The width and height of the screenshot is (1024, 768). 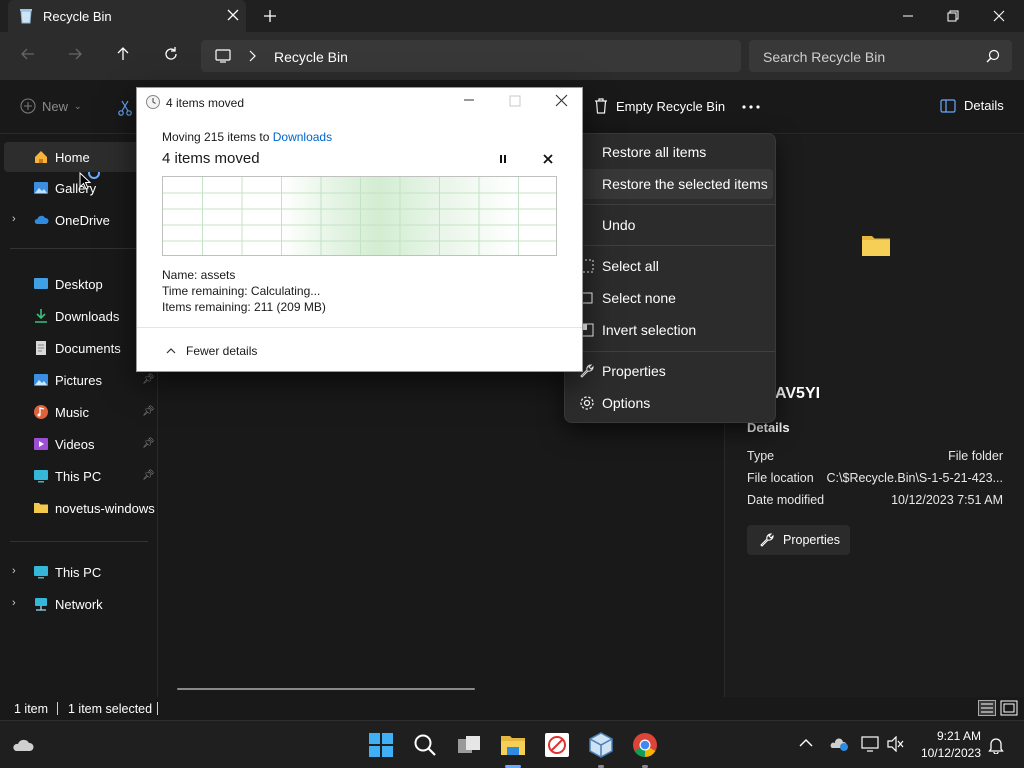 I want to click on search-icon, so click(x=425, y=745).